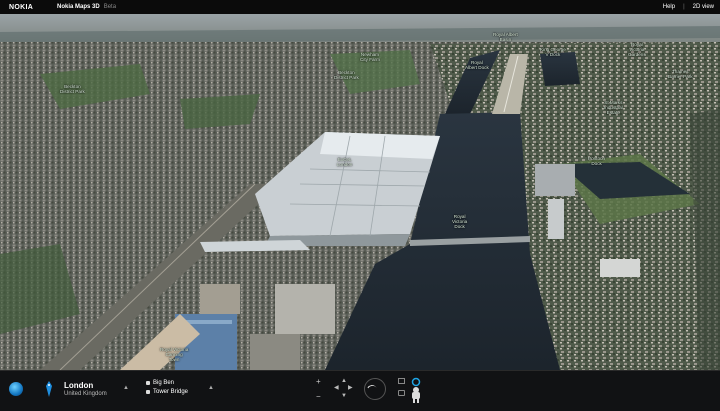 Image resolution: width=720 pixels, height=411 pixels. I want to click on nokia-logo: NOKIA, so click(21, 7).